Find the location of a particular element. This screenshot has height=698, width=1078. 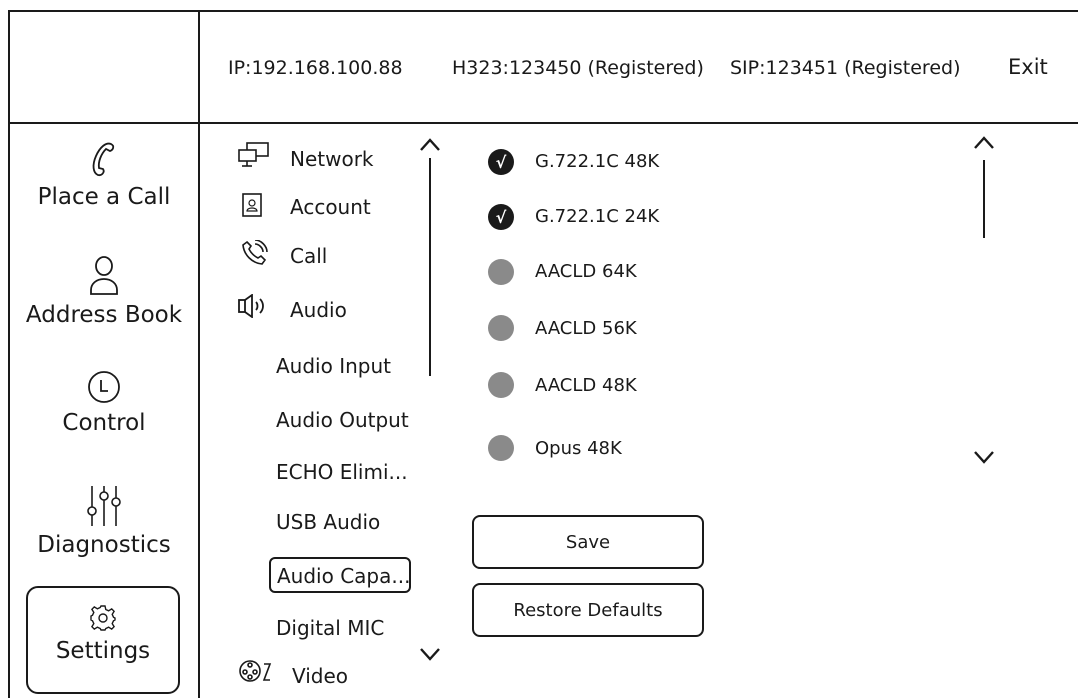

submenu-audio-output: Audio Output is located at coordinates (342, 420).